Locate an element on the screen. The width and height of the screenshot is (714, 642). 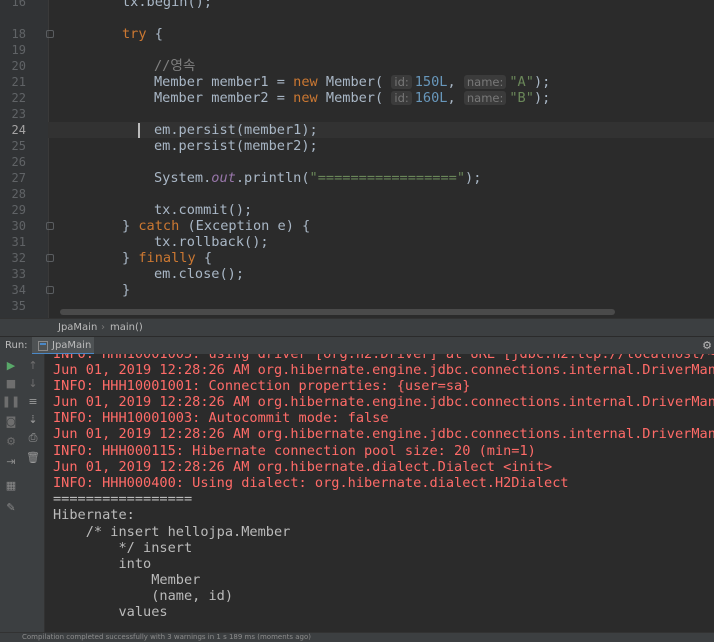
breadcrumb-method: main() is located at coordinates (126, 327).